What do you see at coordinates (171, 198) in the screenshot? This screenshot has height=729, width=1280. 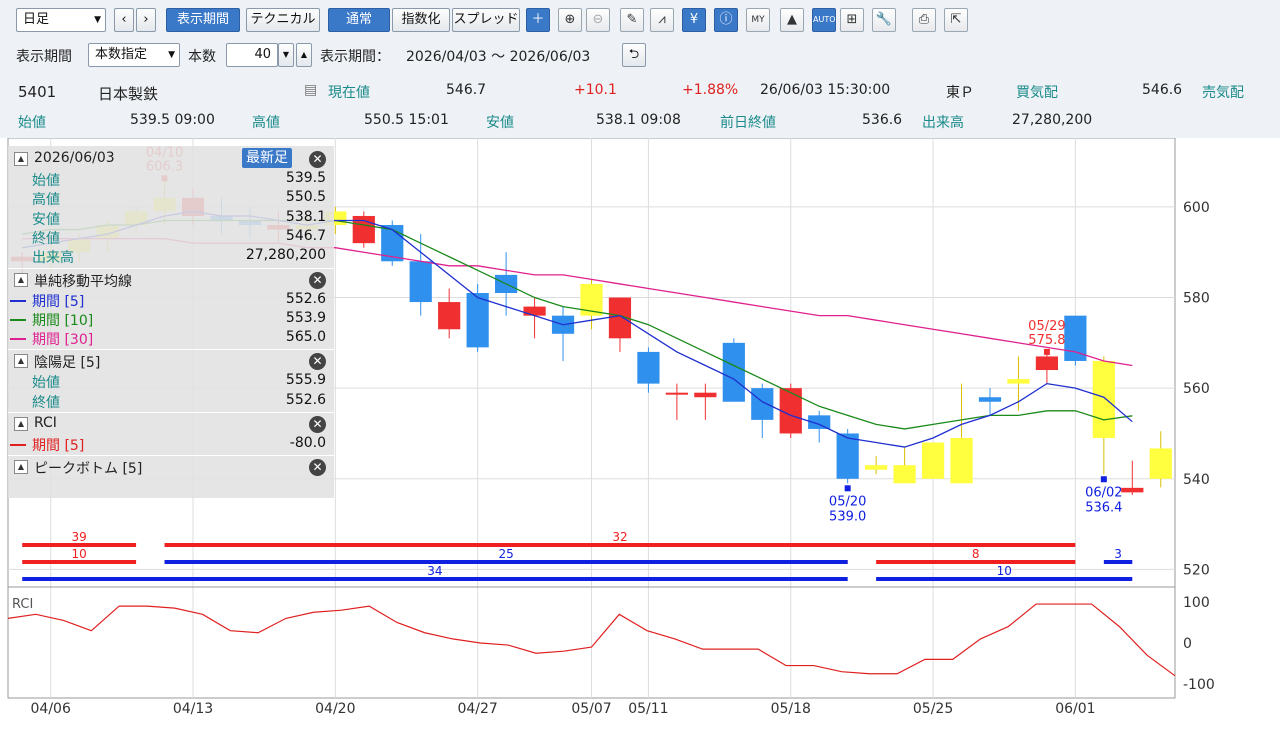 I see `ohlc-row: 高値 550.5` at bounding box center [171, 198].